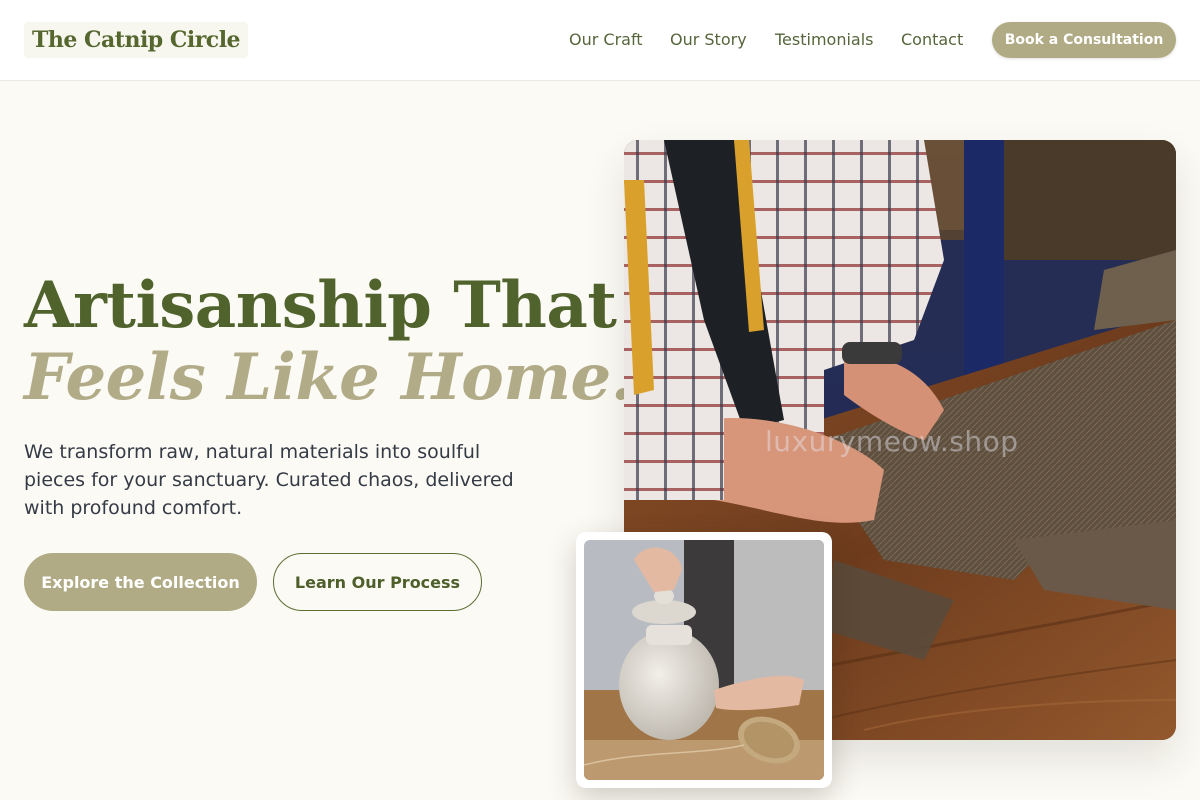 The height and width of the screenshot is (800, 1200). I want to click on nav-link-our-story: Our Story, so click(708, 40).